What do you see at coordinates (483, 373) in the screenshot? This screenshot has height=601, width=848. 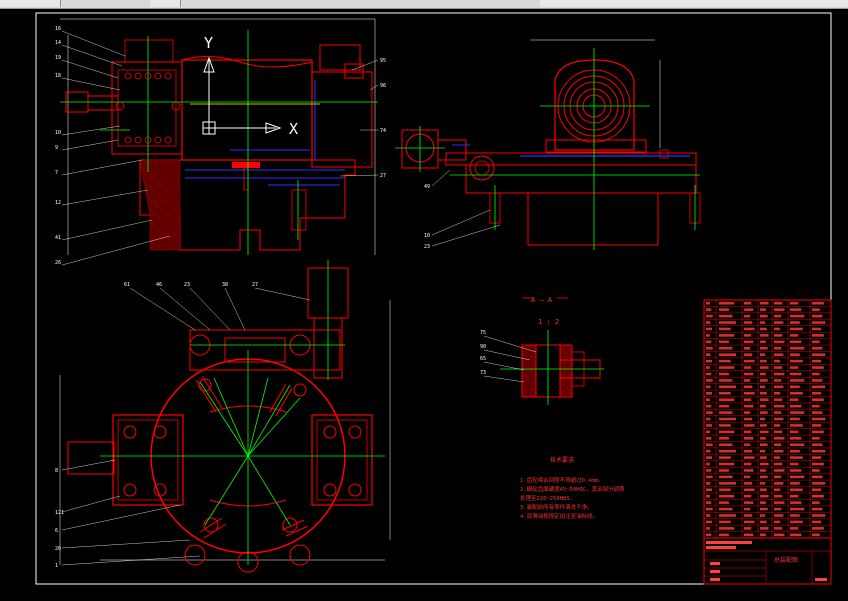 I see `svg-text: 73` at bounding box center [483, 373].